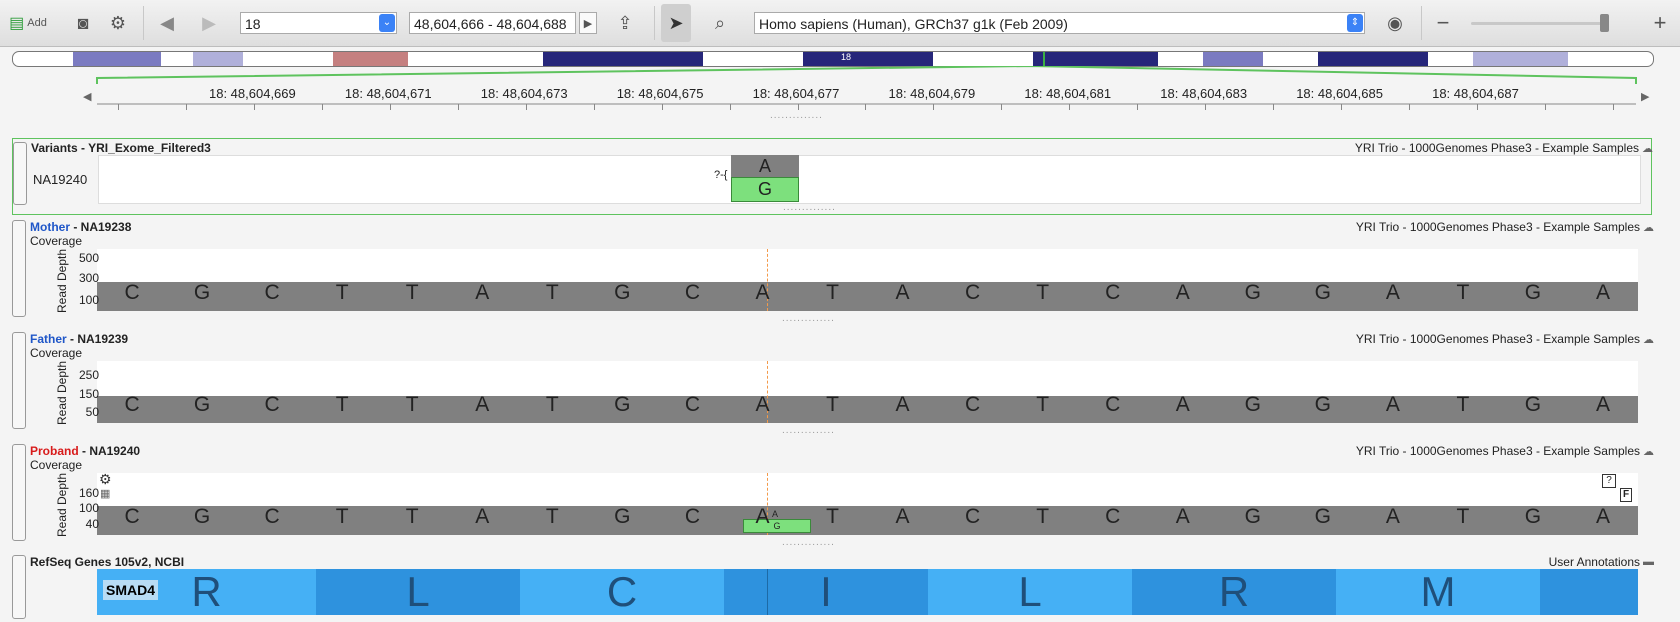 This screenshot has height=622, width=1680. Describe the element at coordinates (1626, 495) in the screenshot. I see `f-button: F` at that location.